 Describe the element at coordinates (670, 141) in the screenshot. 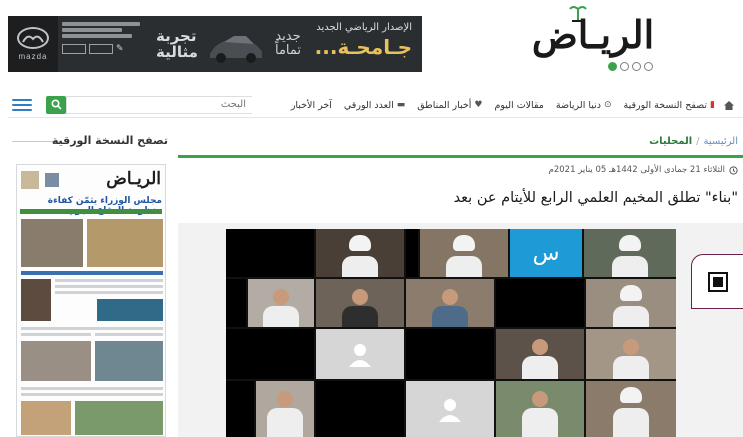

I see `breadcrumb-current: المحليات` at that location.